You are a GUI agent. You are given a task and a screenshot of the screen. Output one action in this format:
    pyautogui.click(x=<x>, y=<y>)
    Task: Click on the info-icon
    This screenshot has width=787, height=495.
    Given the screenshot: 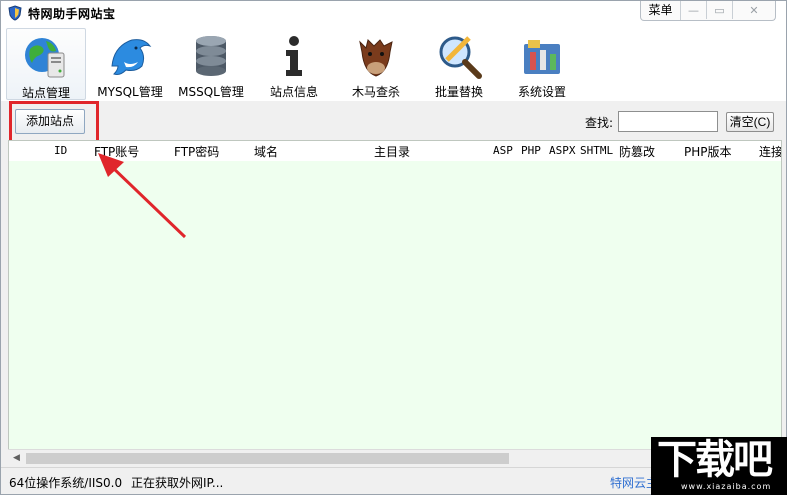 What is the action you would take?
    pyautogui.click(x=294, y=56)
    